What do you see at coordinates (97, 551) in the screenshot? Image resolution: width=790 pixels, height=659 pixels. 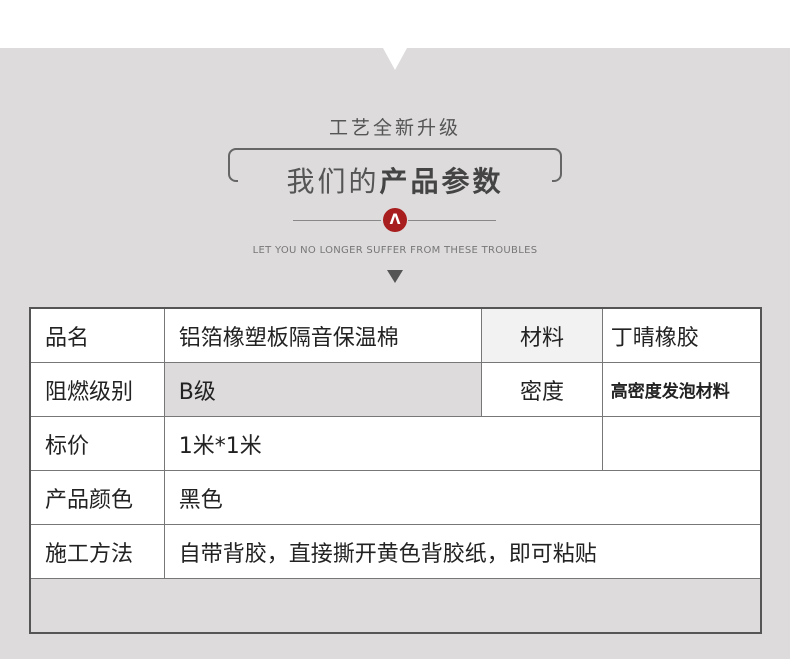 I see `table-cell: 施工方法` at bounding box center [97, 551].